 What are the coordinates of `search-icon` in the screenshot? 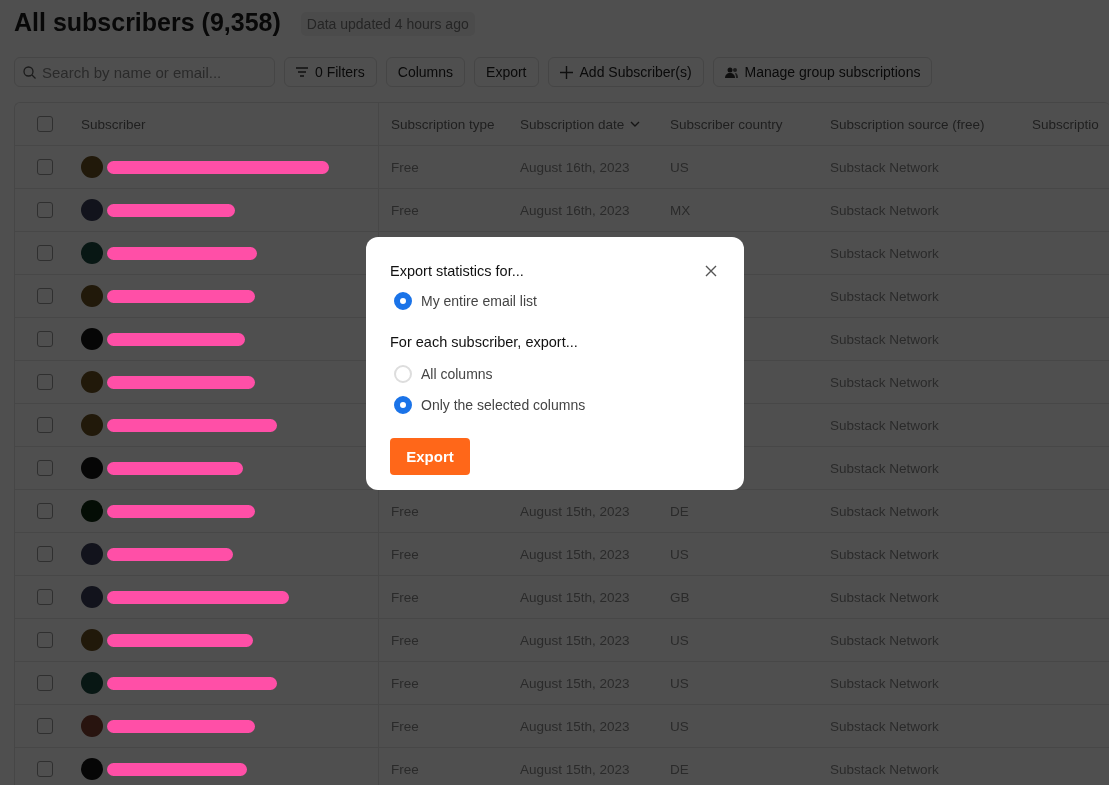 It's located at (29, 72).